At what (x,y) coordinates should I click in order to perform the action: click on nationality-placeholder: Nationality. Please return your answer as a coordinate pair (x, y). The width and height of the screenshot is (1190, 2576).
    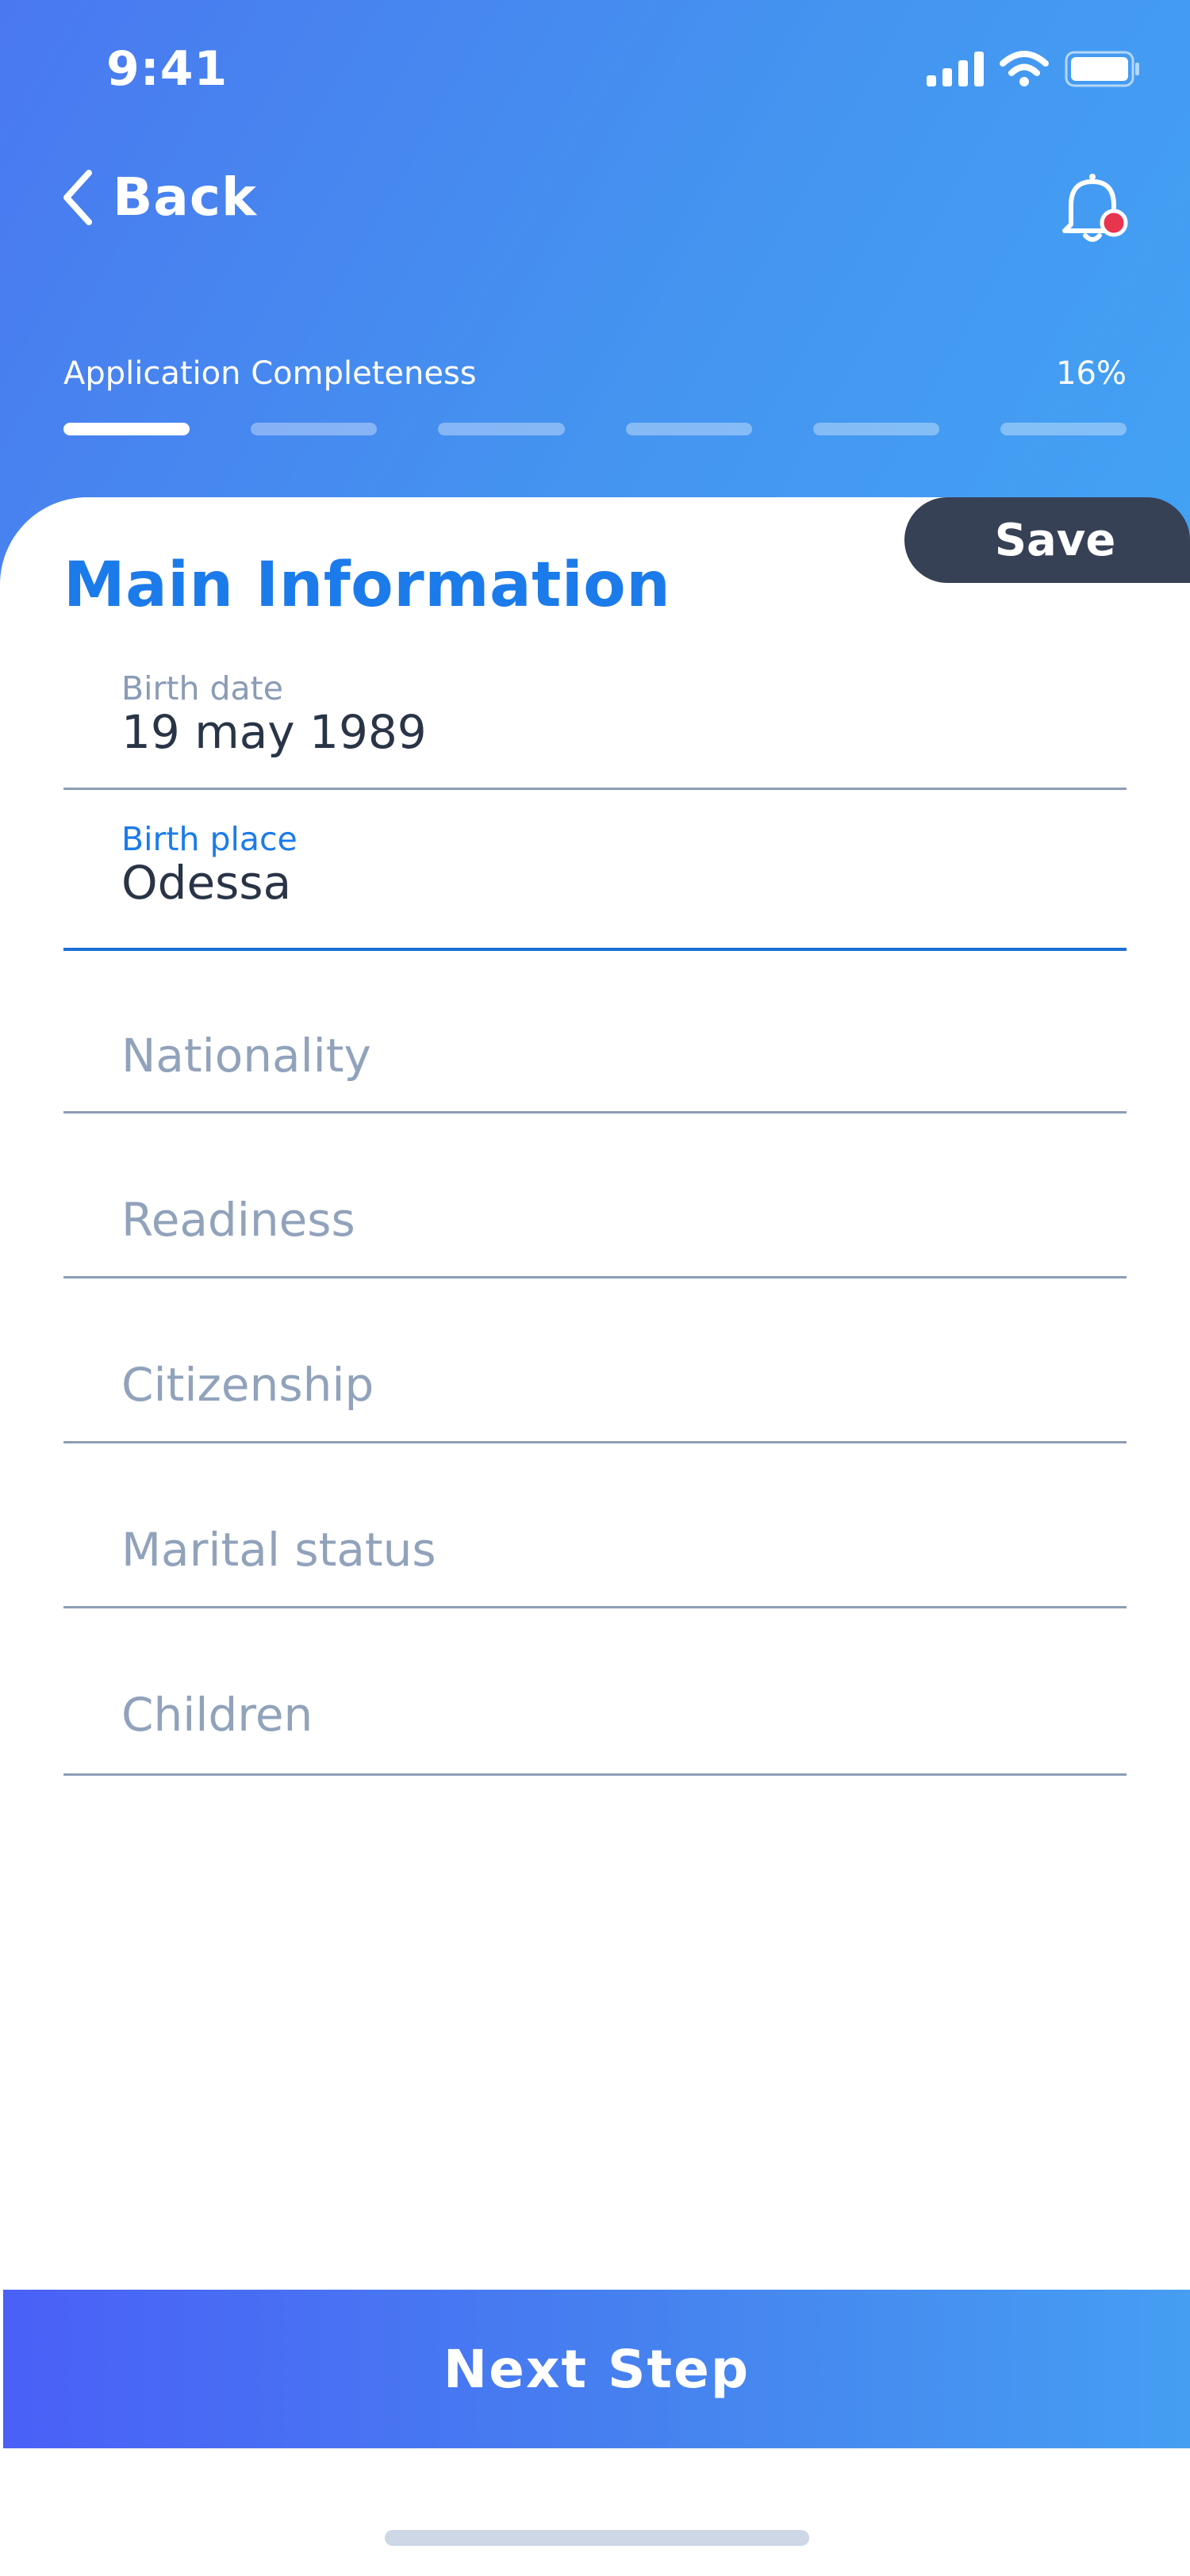
    Looking at the image, I should click on (246, 1056).